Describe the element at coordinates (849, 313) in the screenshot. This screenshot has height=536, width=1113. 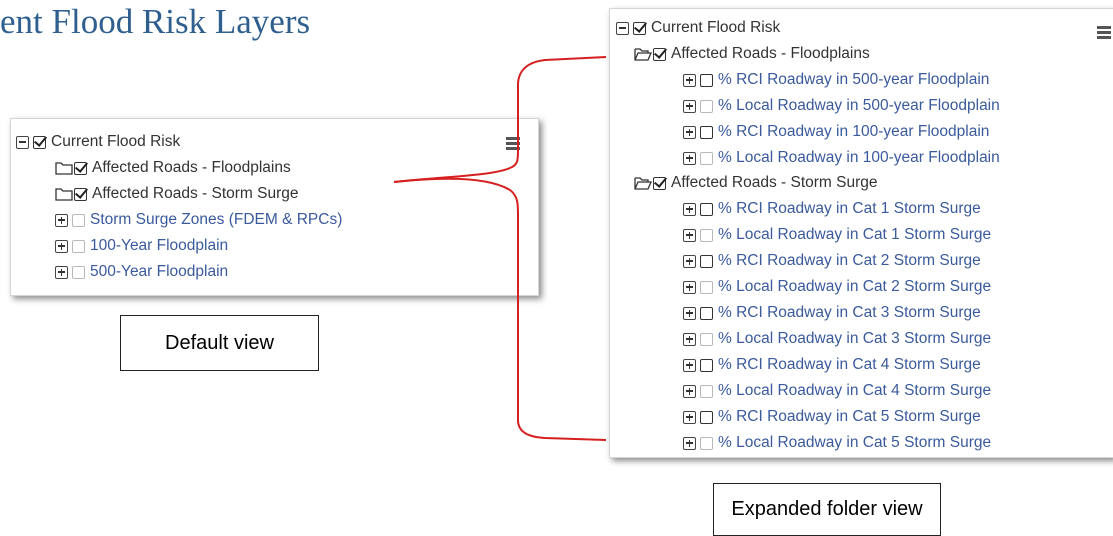
I see `layer-label: % RCI Roadway in Cat 3 Storm Surge` at that location.